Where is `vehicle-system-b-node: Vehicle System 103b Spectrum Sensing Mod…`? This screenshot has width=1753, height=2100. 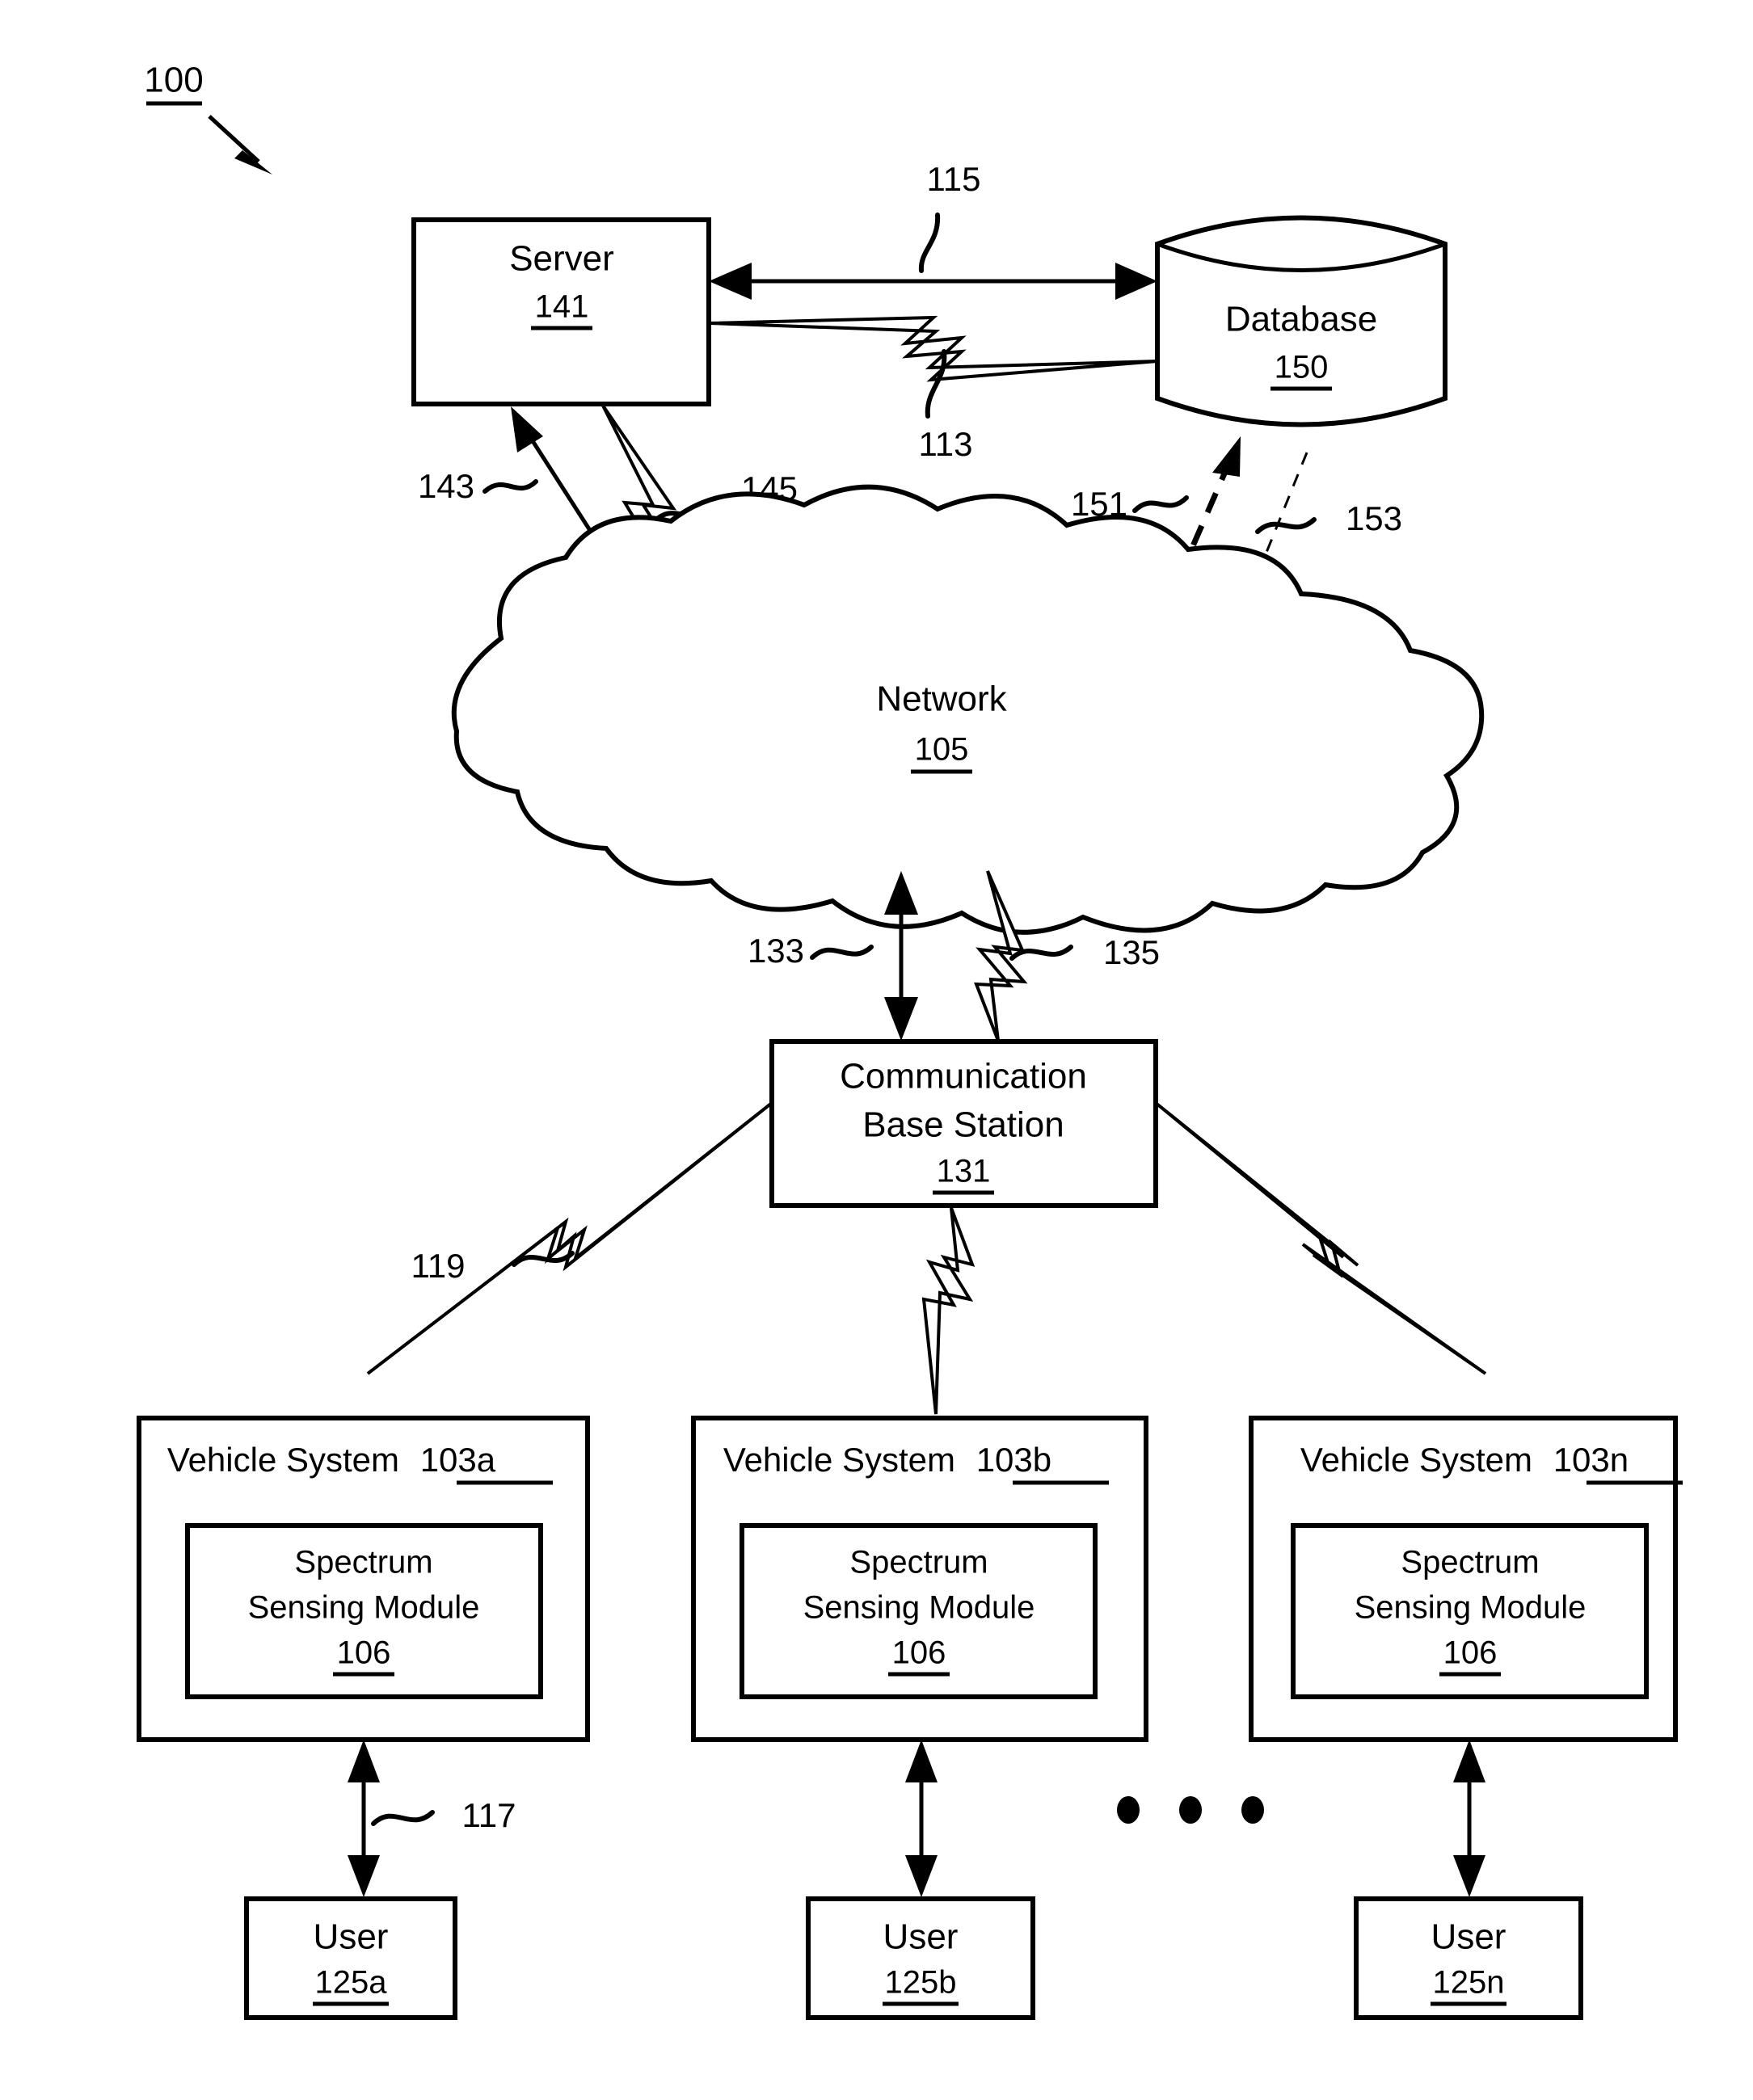
vehicle-system-b-node: Vehicle System 103b Spectrum Sensing Mod… is located at coordinates (919, 1579).